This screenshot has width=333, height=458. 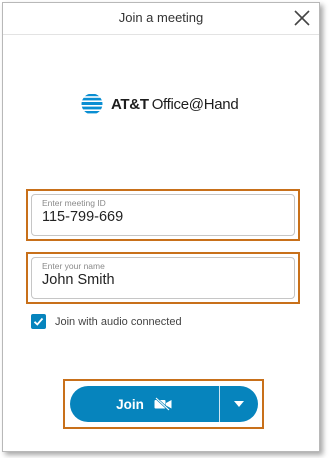 I want to click on brand-name-bold: AT&T, so click(x=130, y=104).